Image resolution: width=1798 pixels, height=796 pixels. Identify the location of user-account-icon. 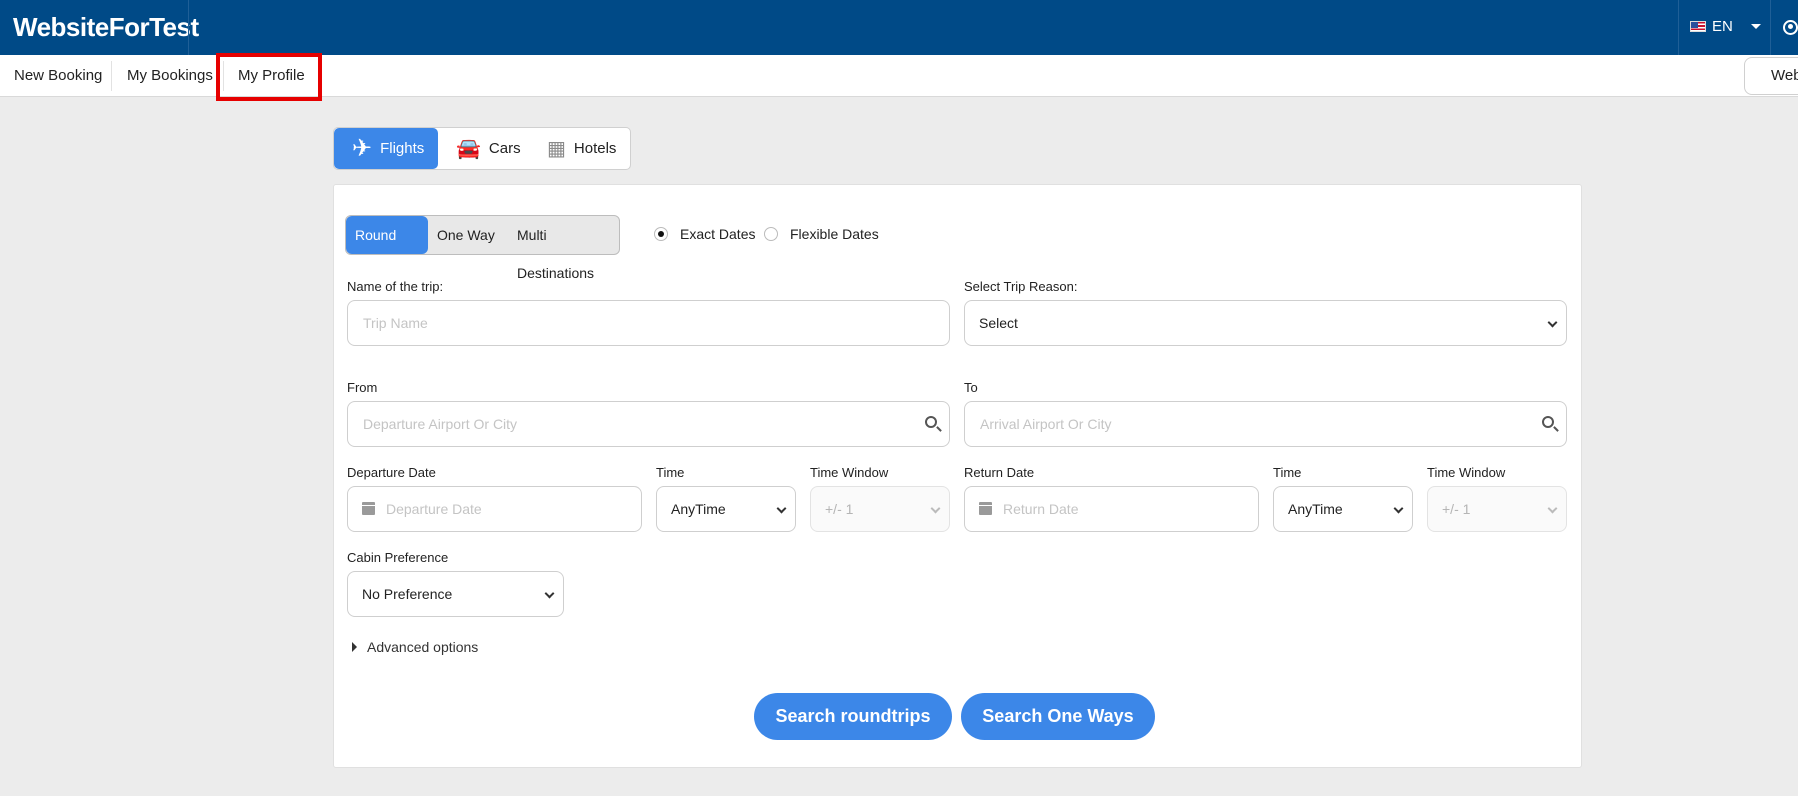
(1790, 27).